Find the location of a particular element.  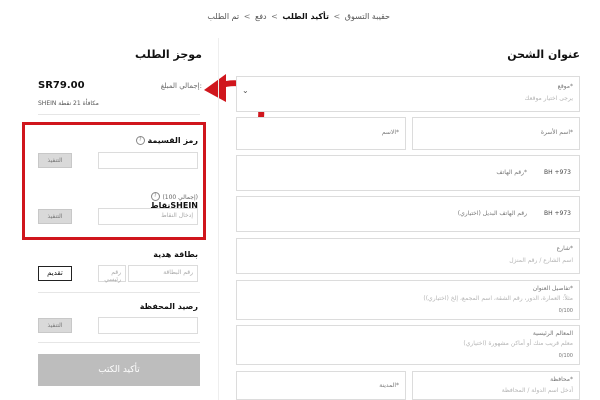

wallet-apply-button: التنفيذ is located at coordinates (55, 325).